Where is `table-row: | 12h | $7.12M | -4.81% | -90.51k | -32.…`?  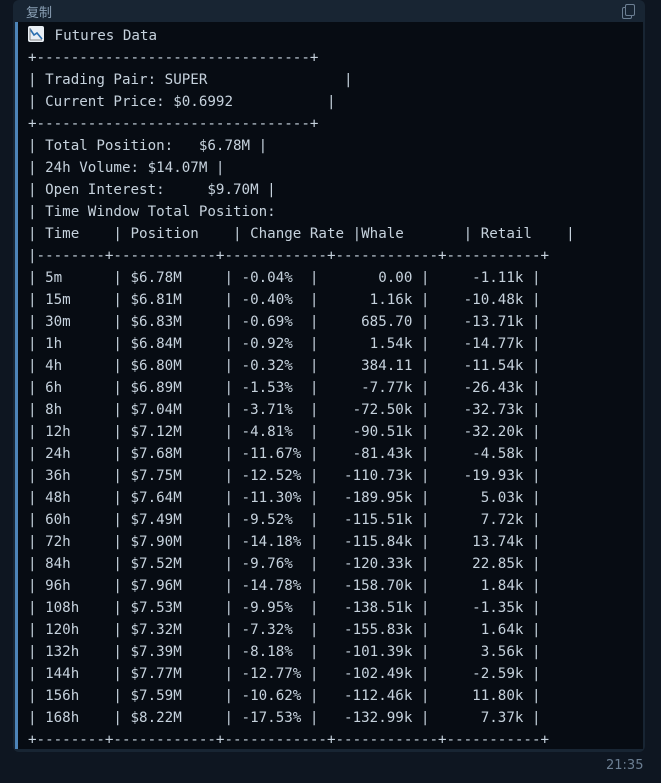
table-row: | 12h | $7.12M | -4.81% | -90.51k | -32.… is located at coordinates (284, 432).